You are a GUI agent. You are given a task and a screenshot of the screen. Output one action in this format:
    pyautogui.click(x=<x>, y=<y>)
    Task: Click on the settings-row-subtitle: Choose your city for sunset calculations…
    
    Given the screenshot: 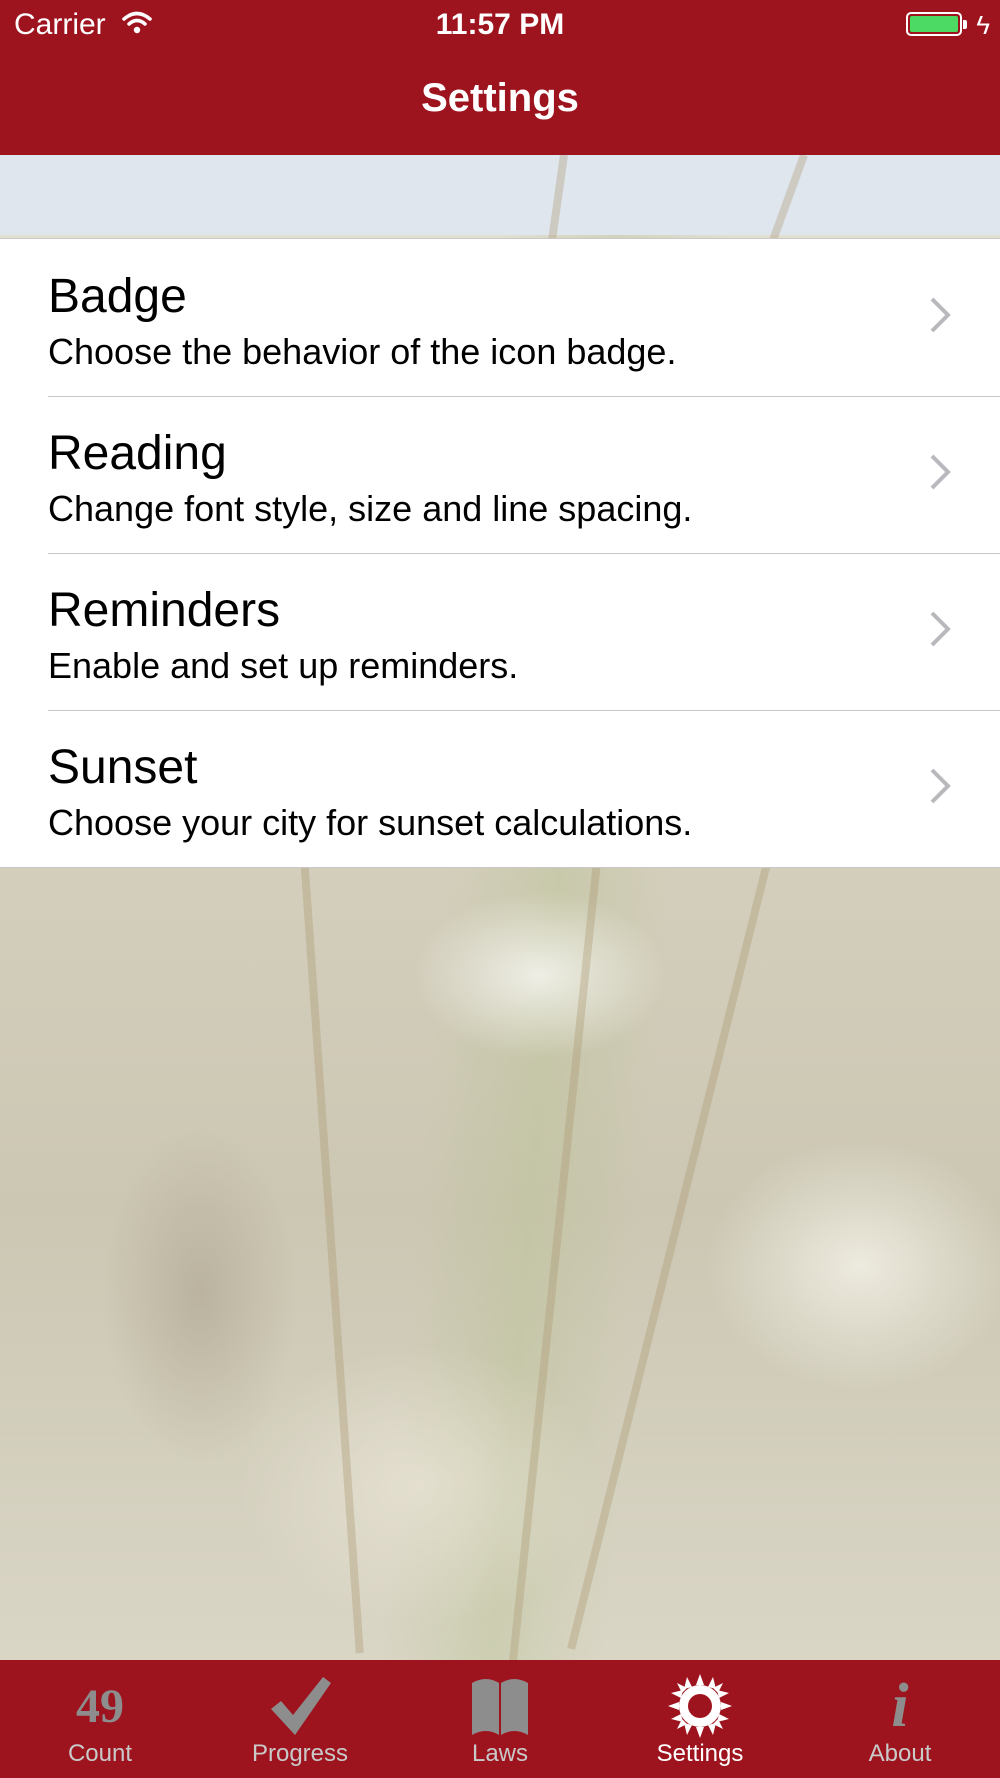 What is the action you would take?
    pyautogui.click(x=370, y=822)
    